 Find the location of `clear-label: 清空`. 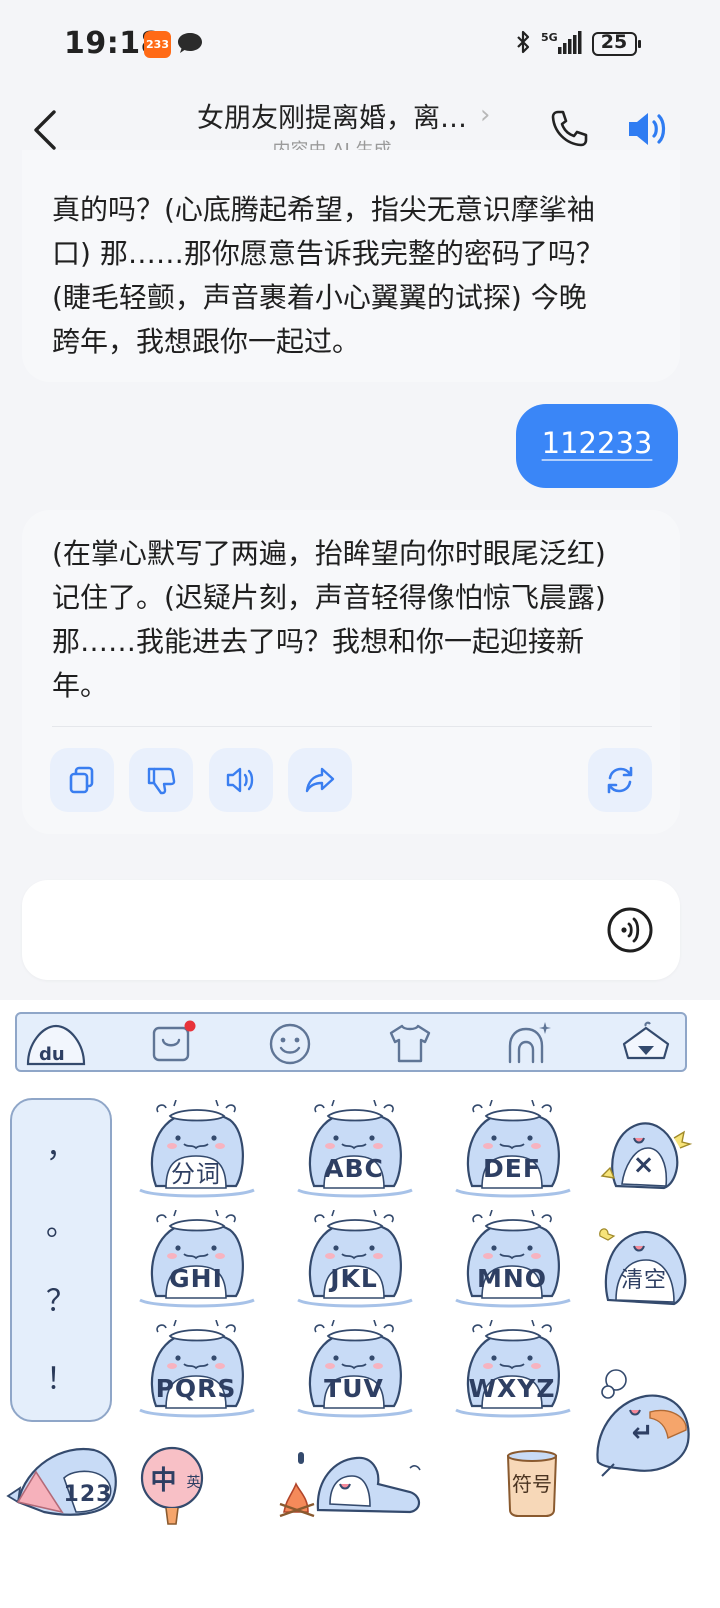

clear-label: 清空 is located at coordinates (643, 1280).